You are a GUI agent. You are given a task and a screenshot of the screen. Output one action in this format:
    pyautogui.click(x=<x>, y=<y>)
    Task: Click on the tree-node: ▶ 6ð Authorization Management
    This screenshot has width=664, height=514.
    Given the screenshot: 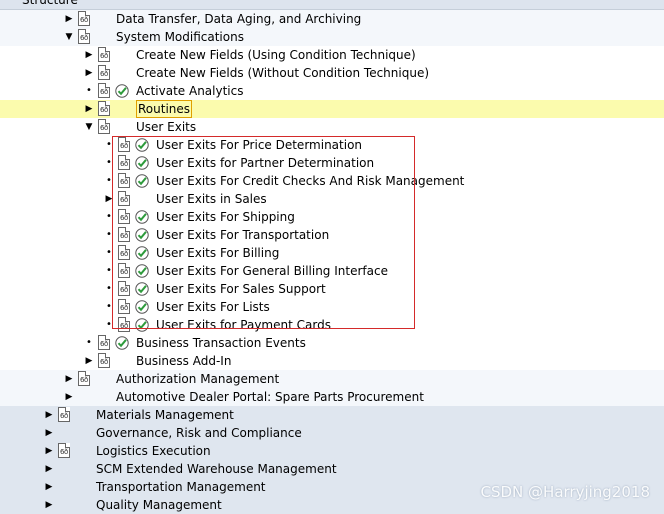 What is the action you would take?
    pyautogui.click(x=332, y=379)
    